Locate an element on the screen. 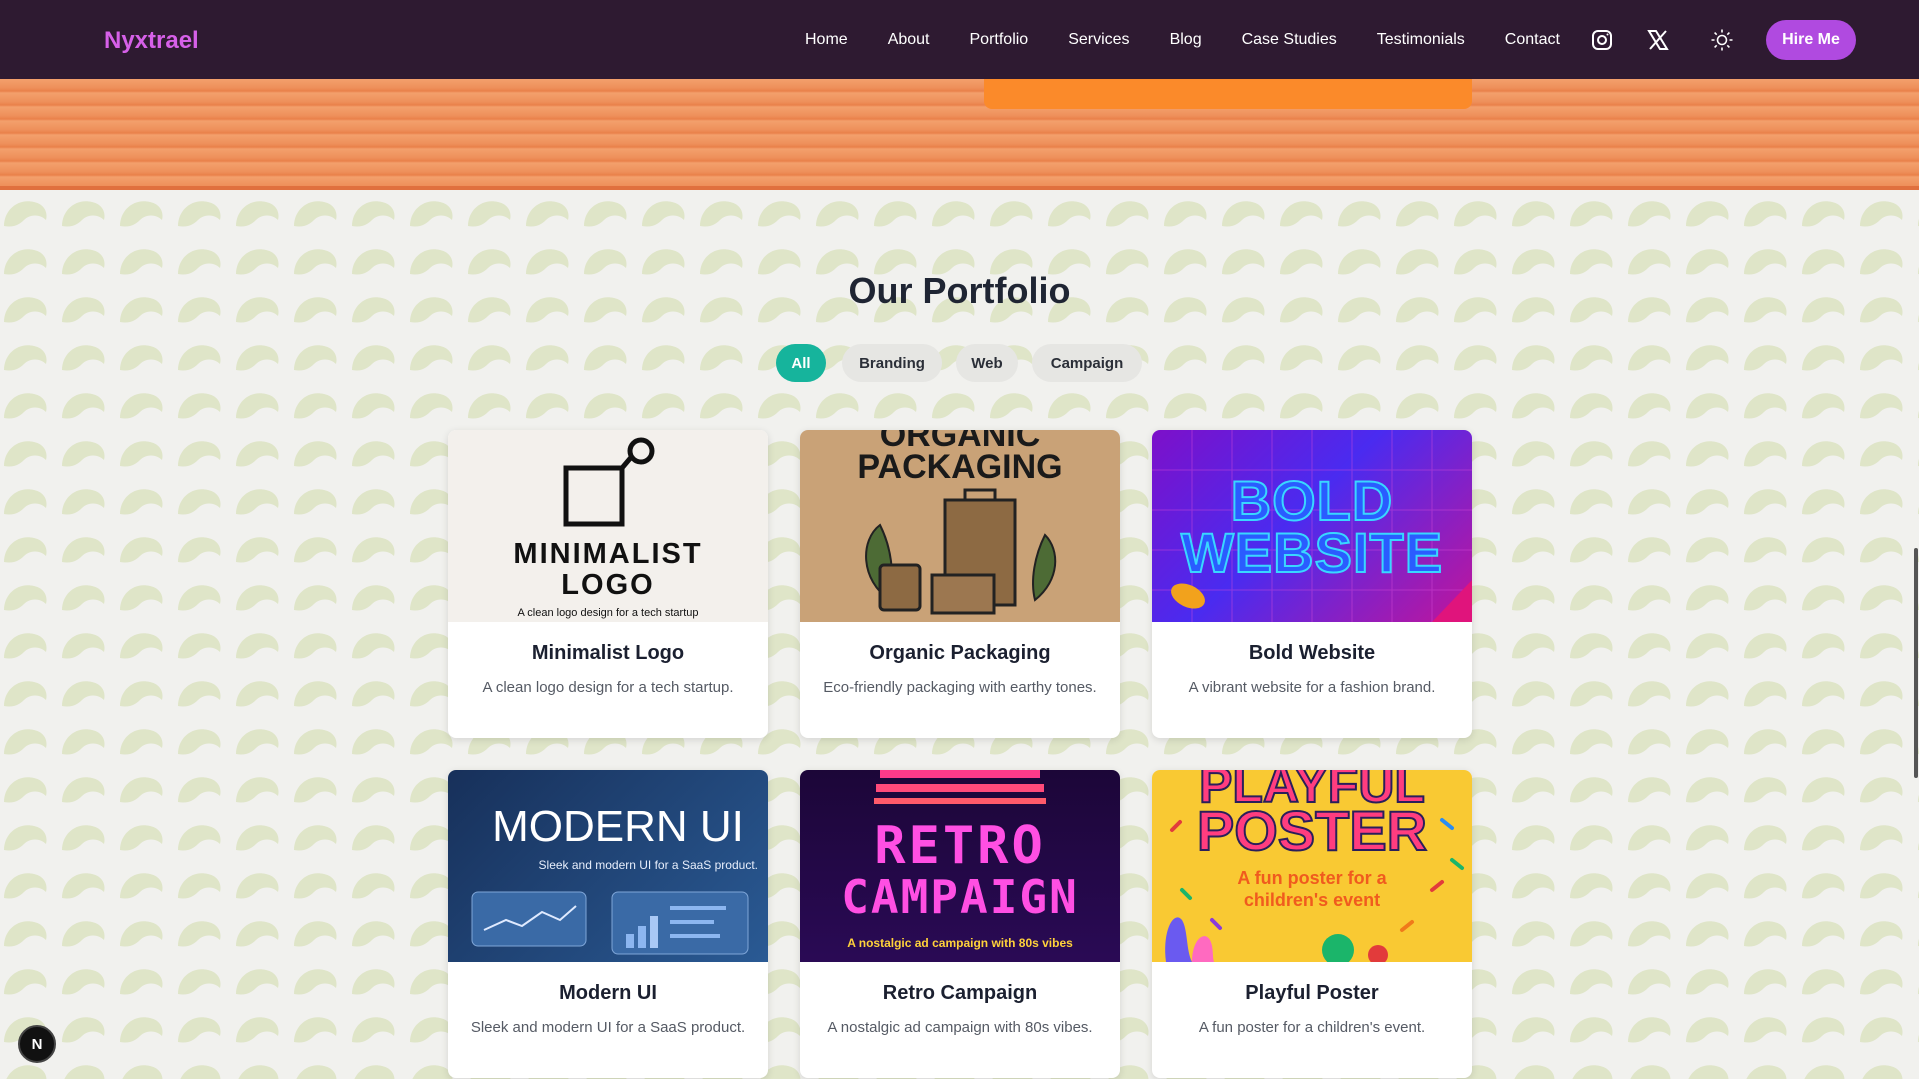  card-title: Modern UI is located at coordinates (608, 993).